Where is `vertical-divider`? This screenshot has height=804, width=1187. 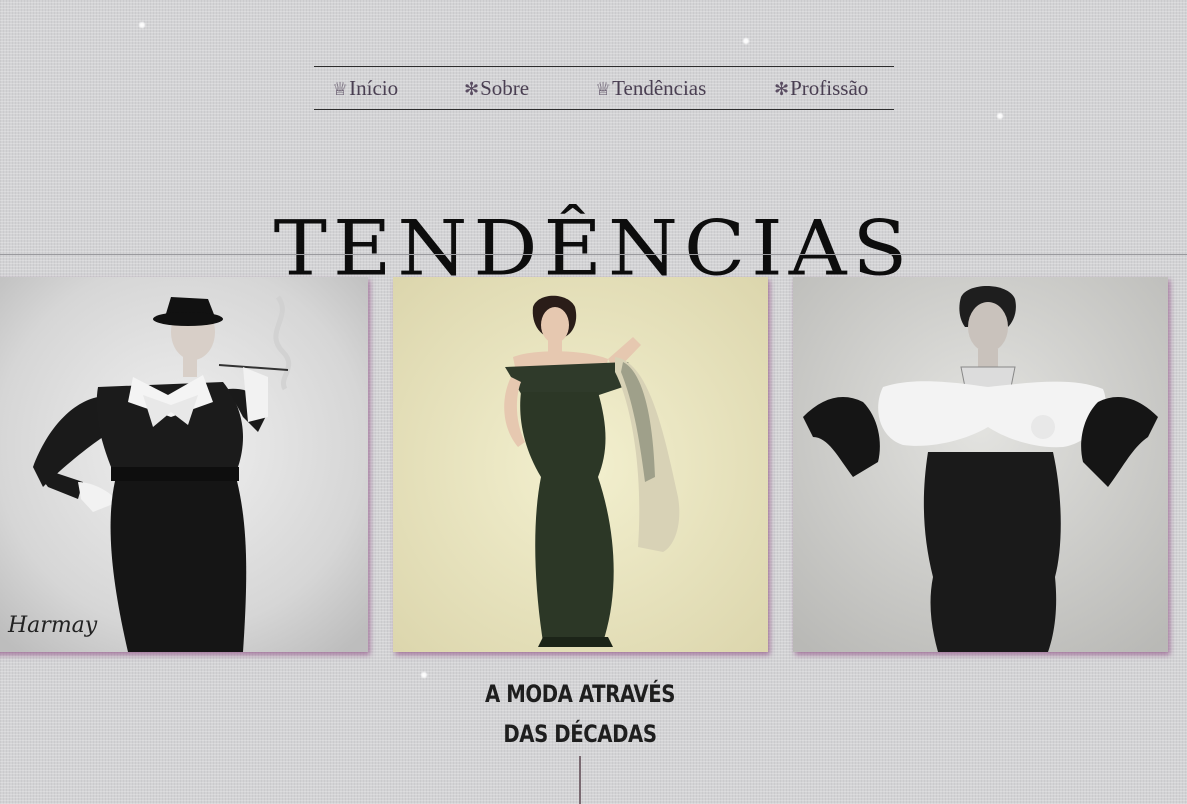
vertical-divider is located at coordinates (580, 780).